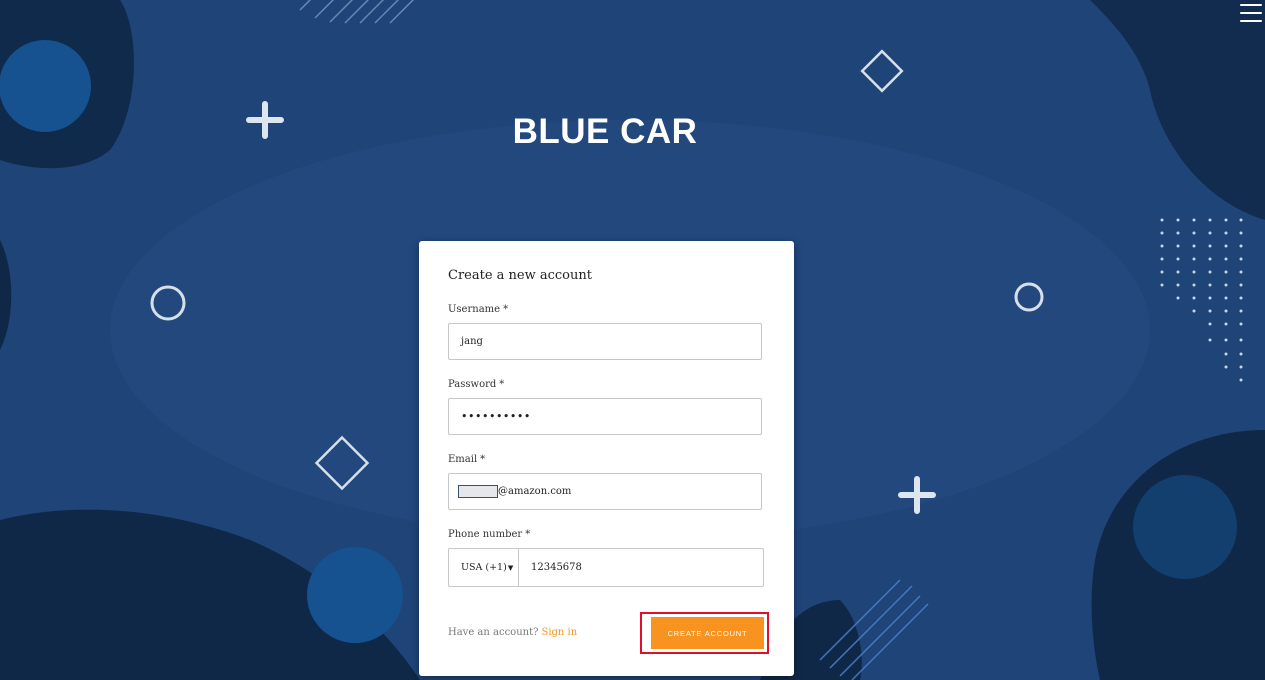  Describe the element at coordinates (520, 275) in the screenshot. I see `form-heading: Create a new account` at that location.